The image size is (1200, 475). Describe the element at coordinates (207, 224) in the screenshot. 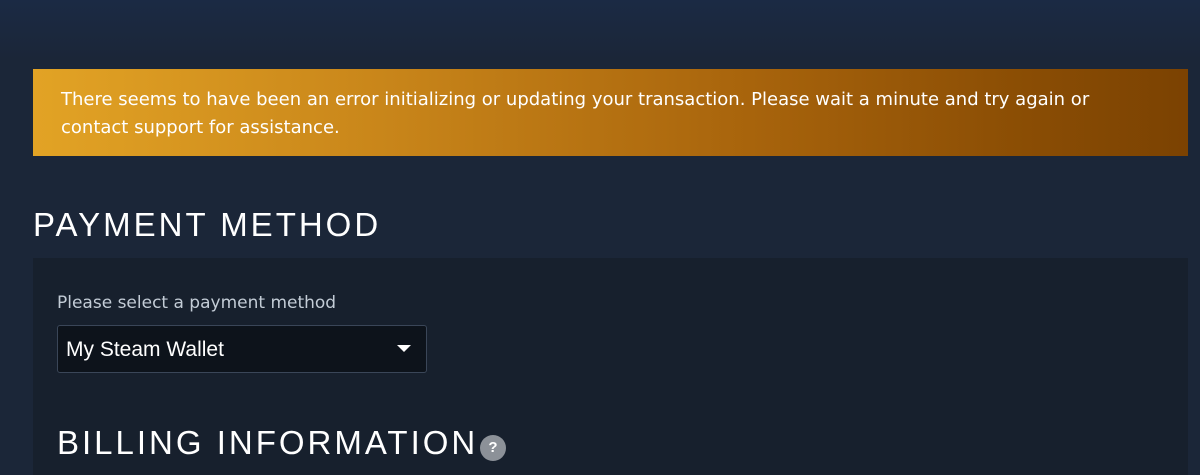

I see `payment-method-title: PAYMENT METHOD` at that location.